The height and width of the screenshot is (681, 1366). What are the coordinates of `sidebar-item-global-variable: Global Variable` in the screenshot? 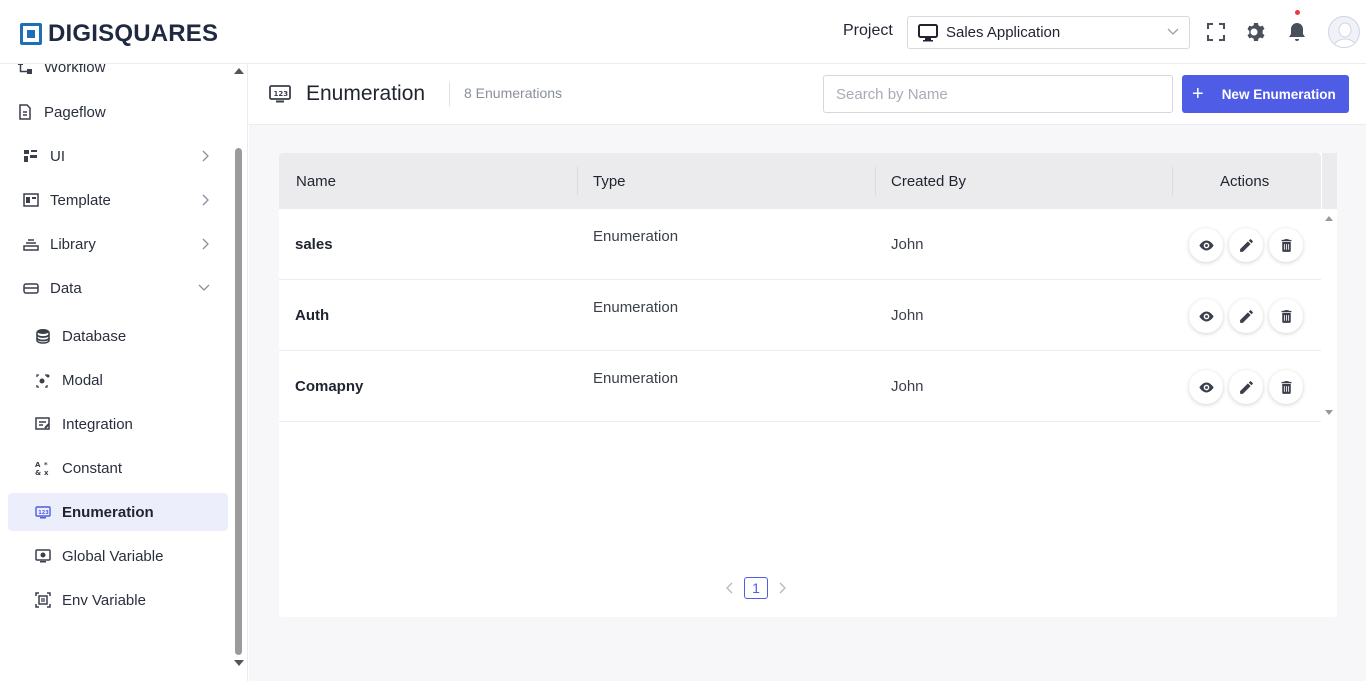 It's located at (140, 556).